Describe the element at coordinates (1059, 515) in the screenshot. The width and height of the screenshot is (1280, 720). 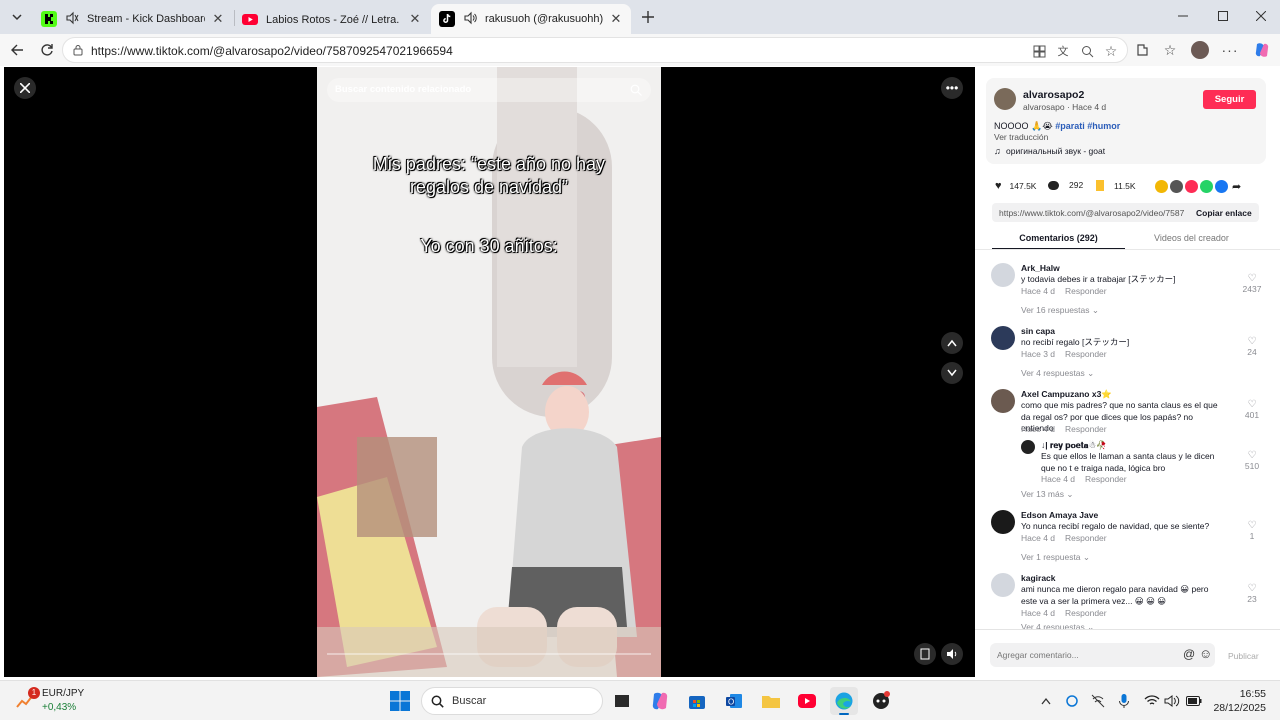
I see `comment-username: Edson Amaya Jave` at that location.